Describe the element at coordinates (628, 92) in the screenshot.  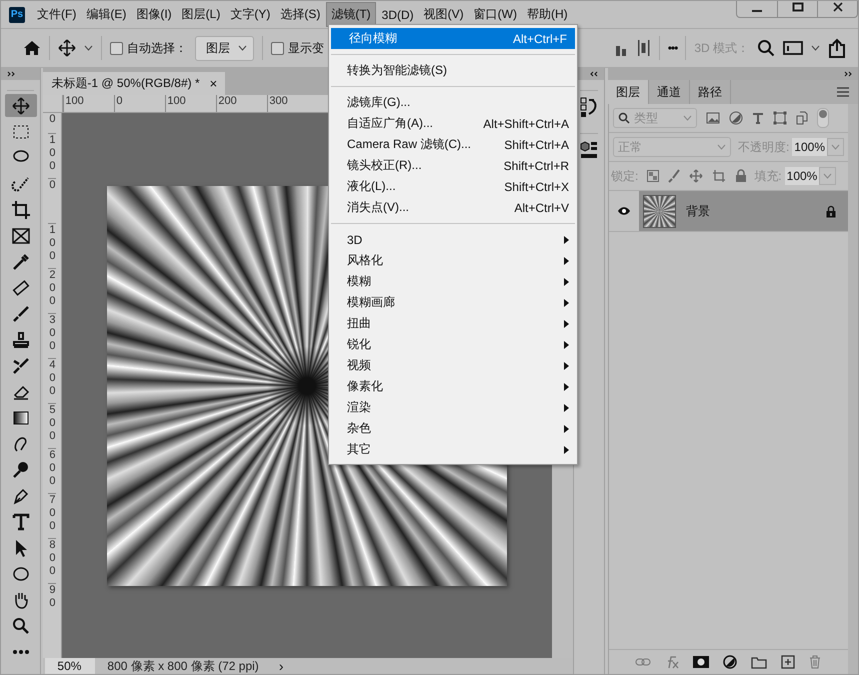
I see `panel-tab: 图层` at that location.